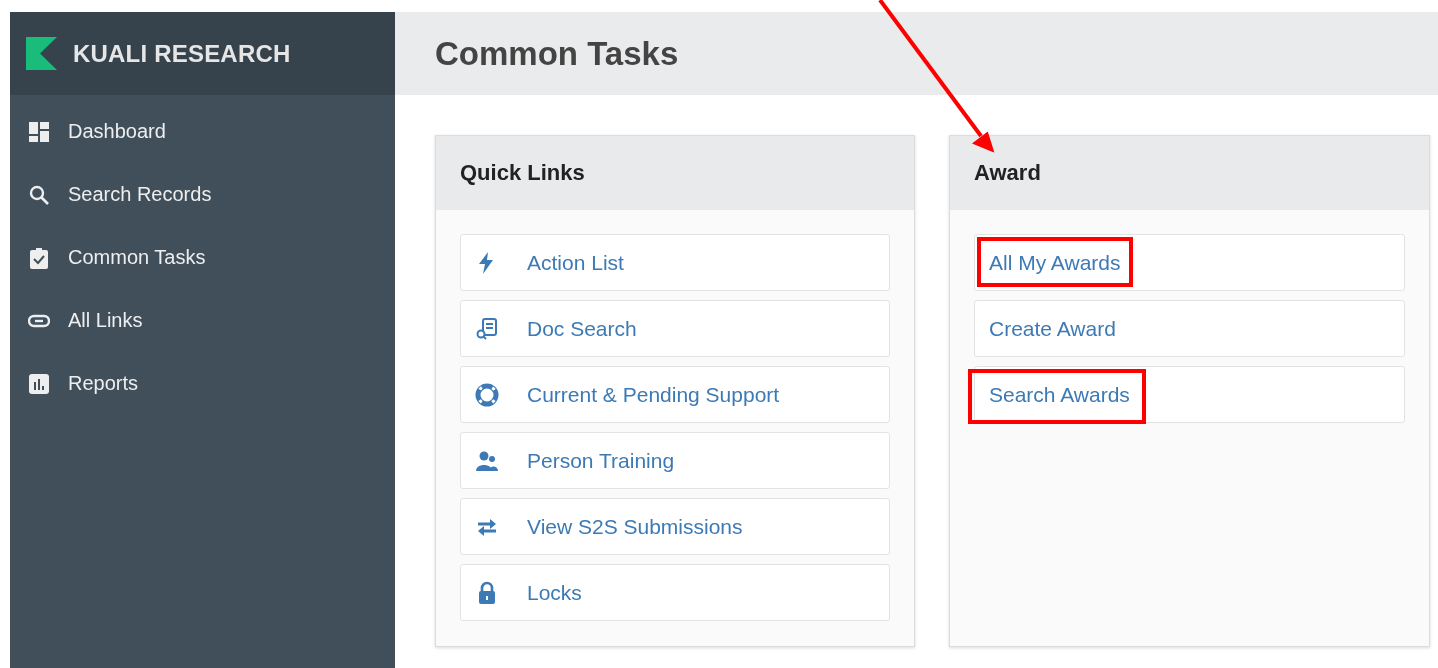  What do you see at coordinates (1189, 262) in the screenshot?
I see `award-link: All My Awards` at bounding box center [1189, 262].